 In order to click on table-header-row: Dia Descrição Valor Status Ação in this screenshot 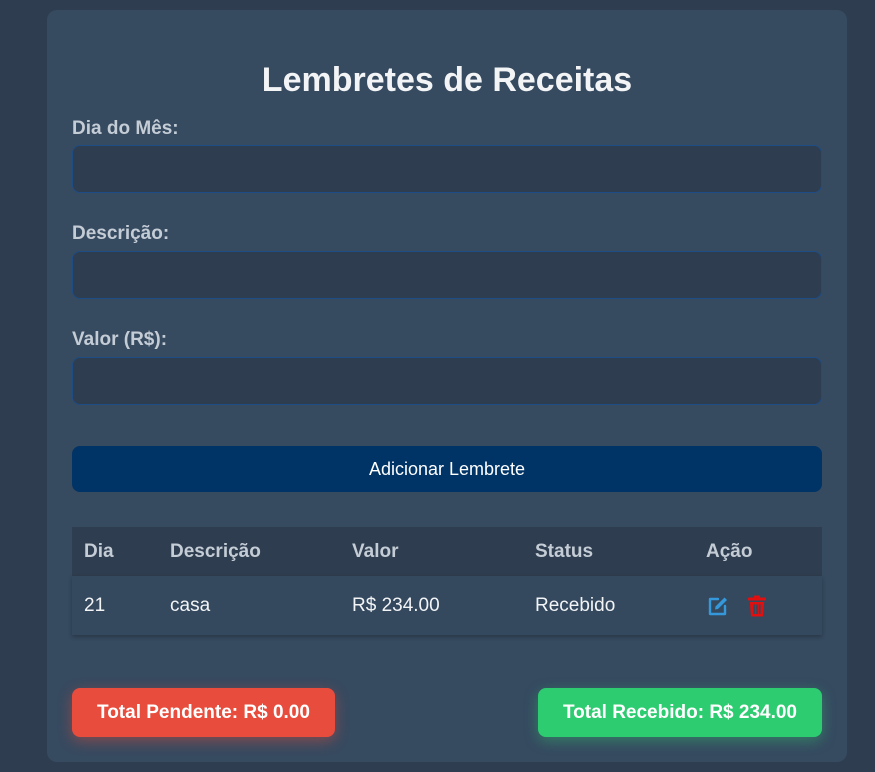, I will do `click(447, 551)`.